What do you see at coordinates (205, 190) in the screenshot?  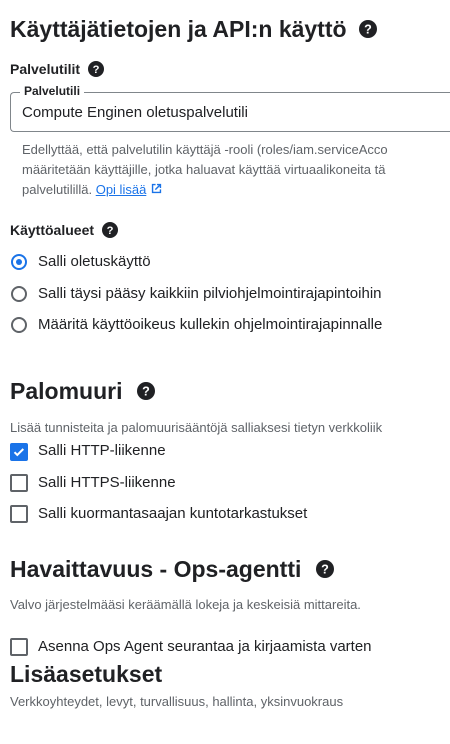 I see `description-line: palvelutilillä. Opi lisää` at bounding box center [205, 190].